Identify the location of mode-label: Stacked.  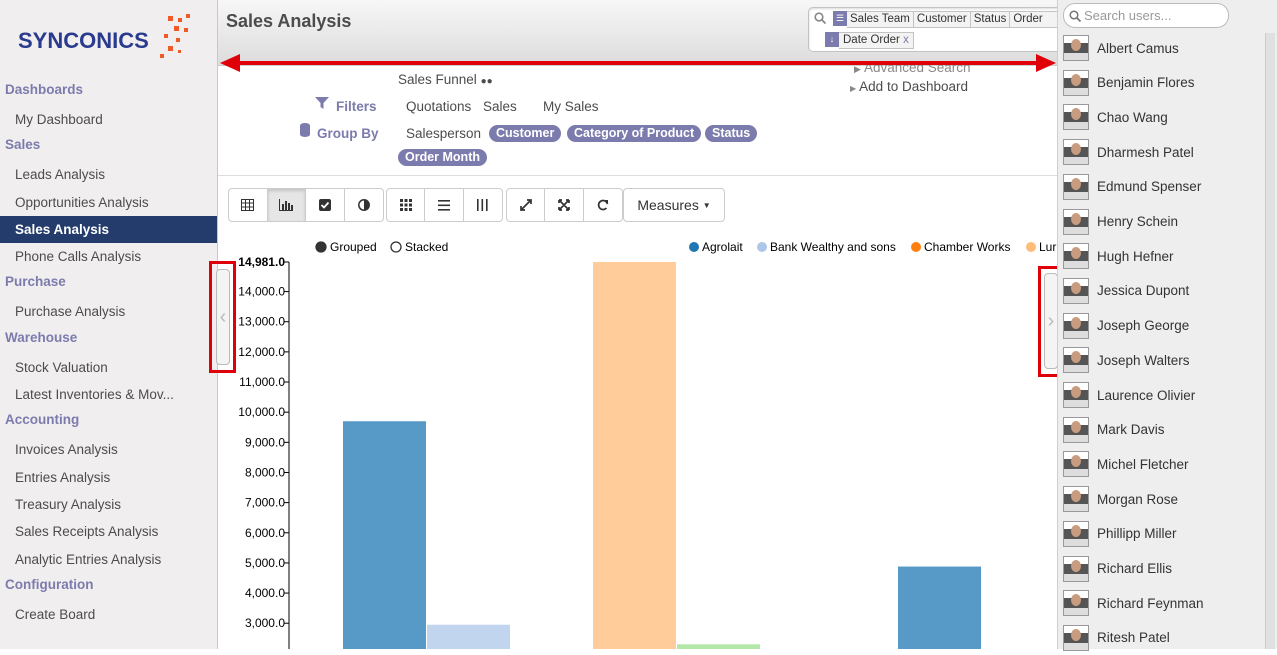
(426, 247).